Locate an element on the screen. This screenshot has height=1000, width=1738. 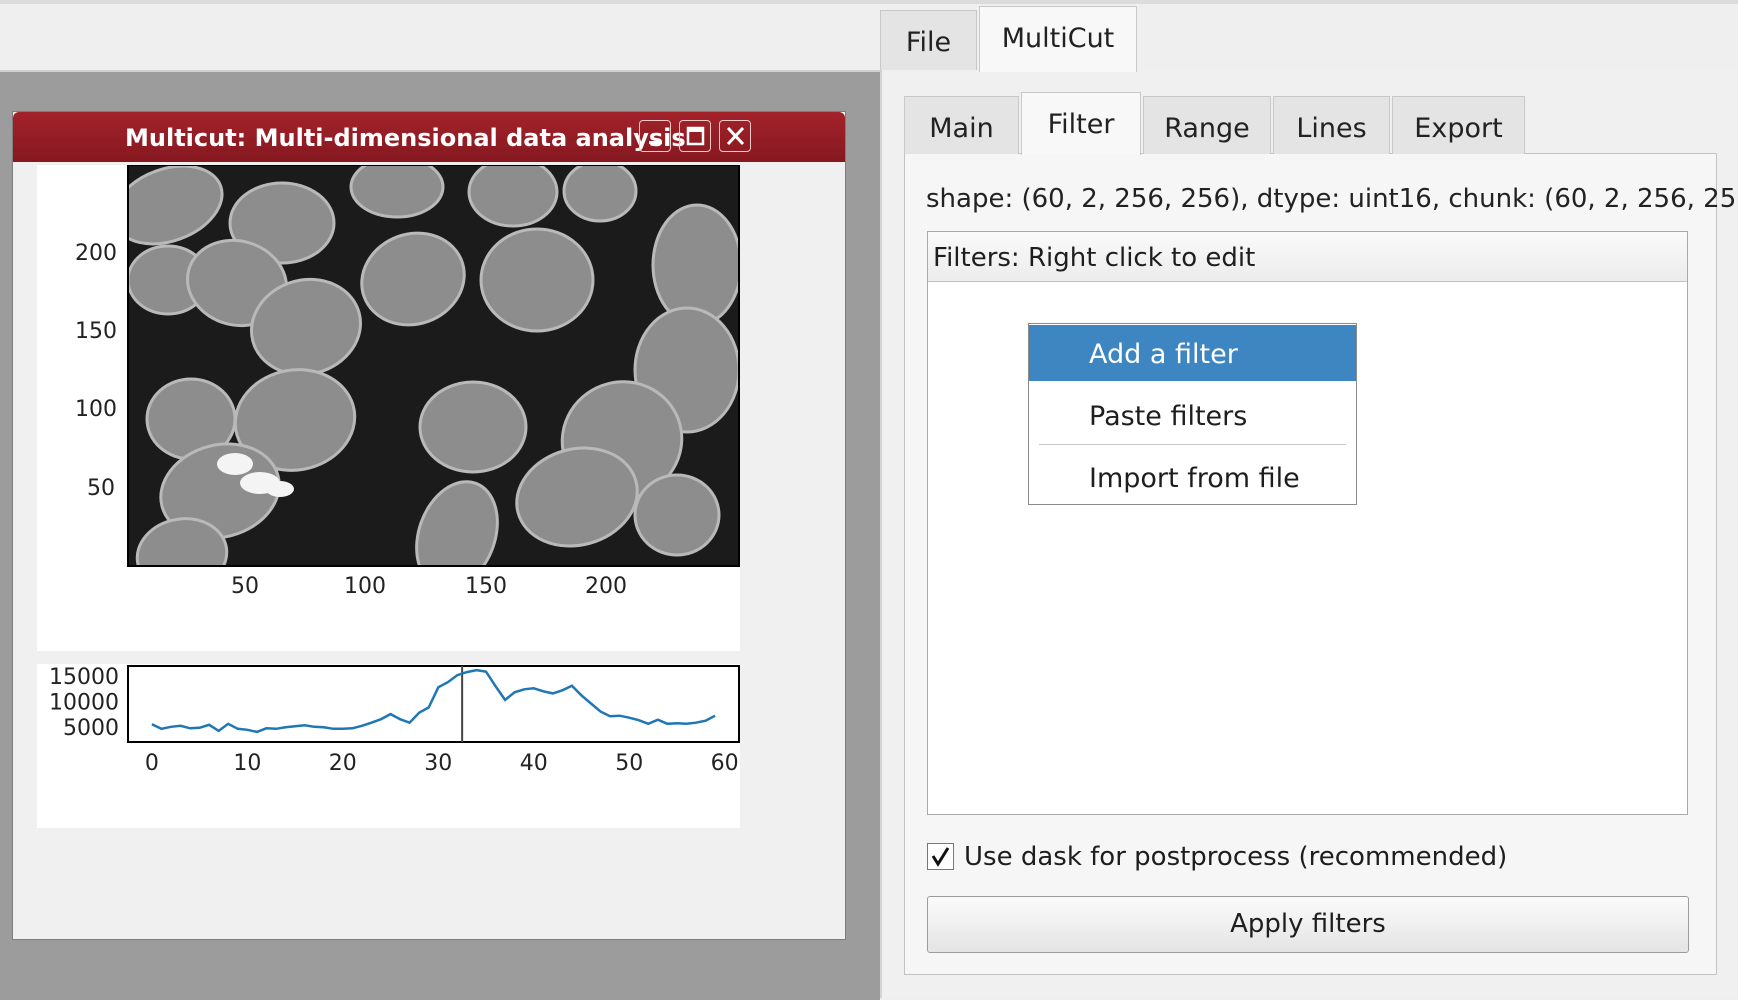
x-tick-label: 100 is located at coordinates (365, 586).